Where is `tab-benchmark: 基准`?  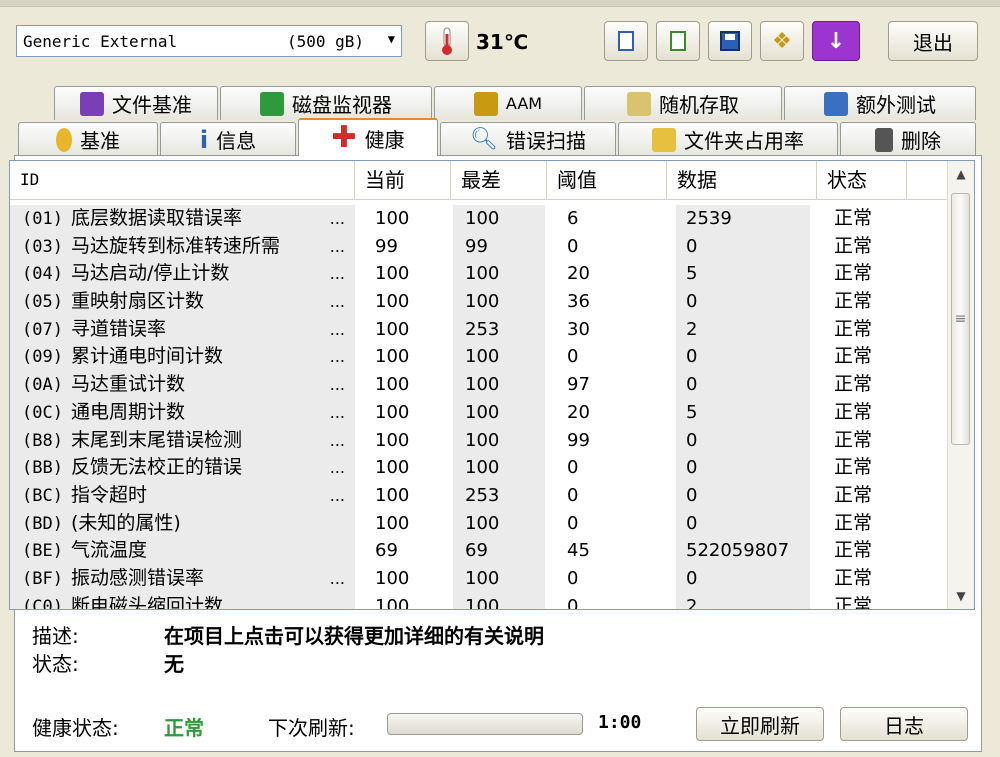 tab-benchmark: 基准 is located at coordinates (88, 139).